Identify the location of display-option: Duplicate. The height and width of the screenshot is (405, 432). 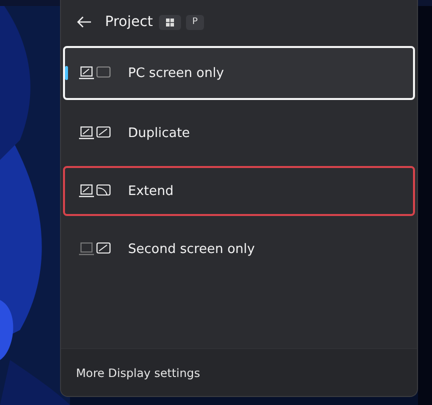
(239, 133).